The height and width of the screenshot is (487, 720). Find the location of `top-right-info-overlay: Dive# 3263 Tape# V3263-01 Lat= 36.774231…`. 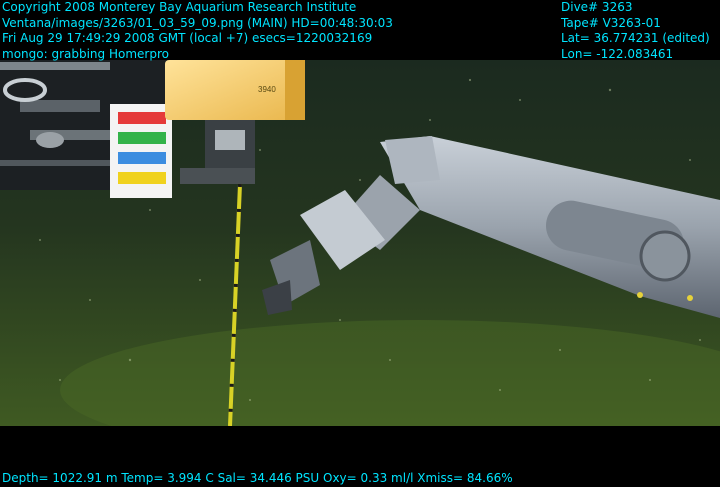

top-right-info-overlay: Dive# 3263 Tape# V3263-01 Lat= 36.774231… is located at coordinates (635, 31).